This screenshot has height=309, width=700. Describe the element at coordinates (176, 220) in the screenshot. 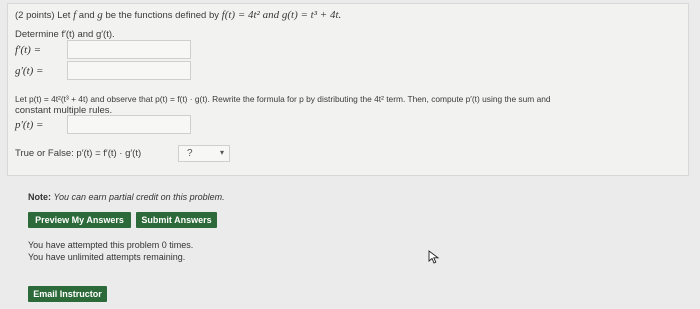

I see `submit-answers-button: Submit Answers` at that location.